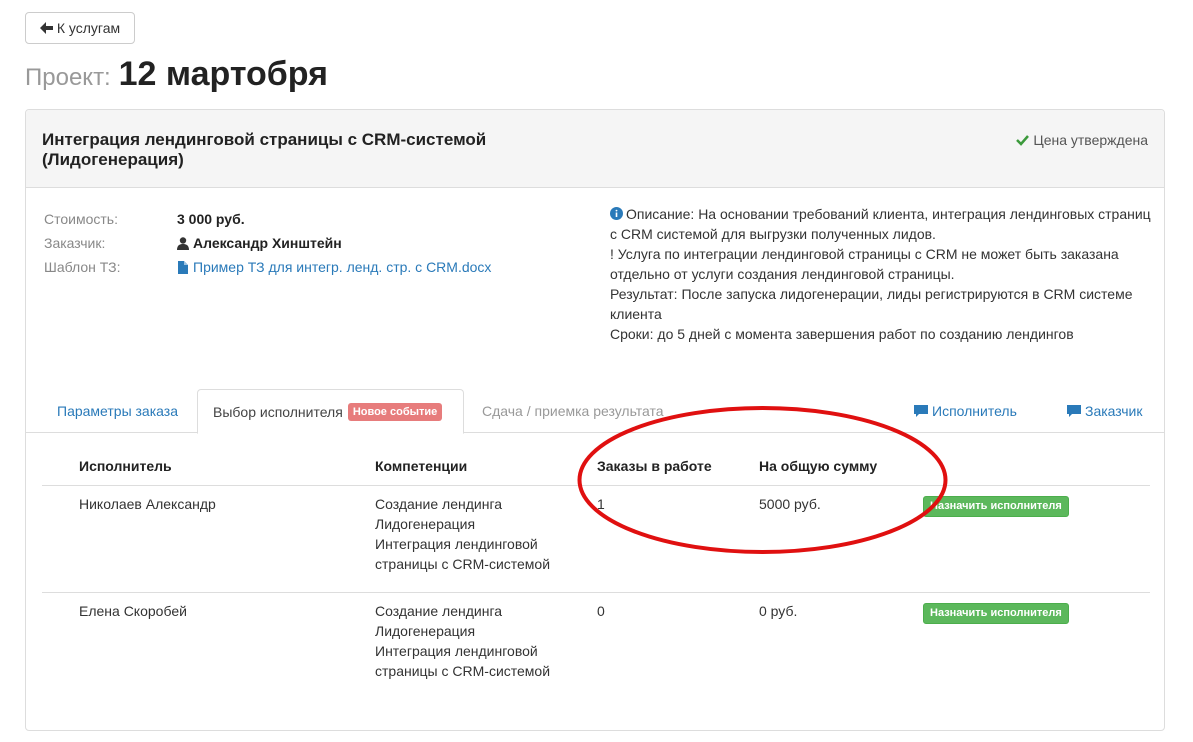  I want to click on cost-label: Стоимость:, so click(81, 219).